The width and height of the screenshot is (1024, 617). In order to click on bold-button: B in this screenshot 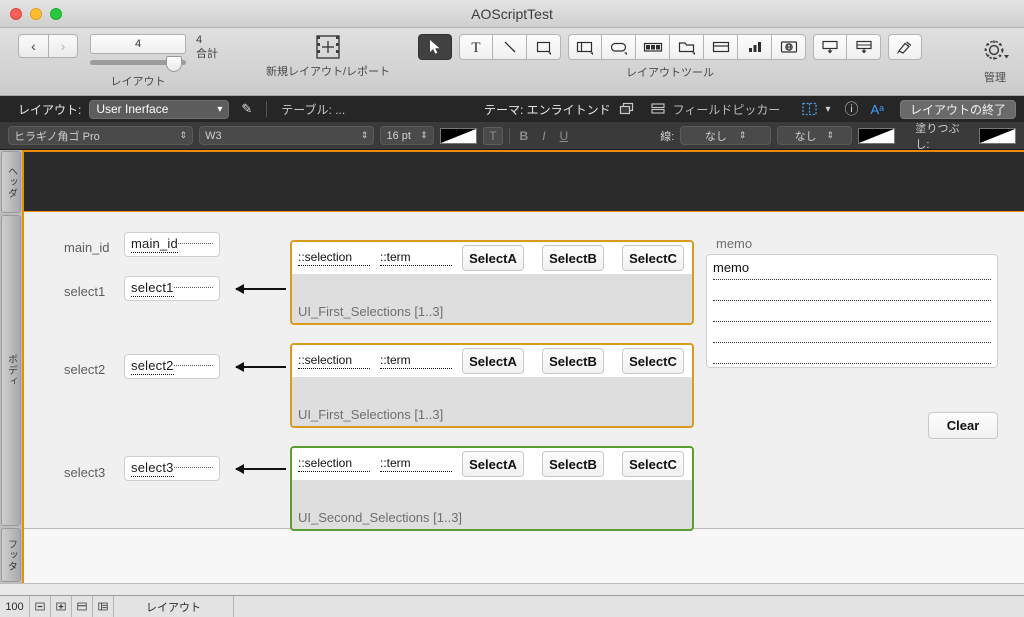, I will do `click(524, 136)`.